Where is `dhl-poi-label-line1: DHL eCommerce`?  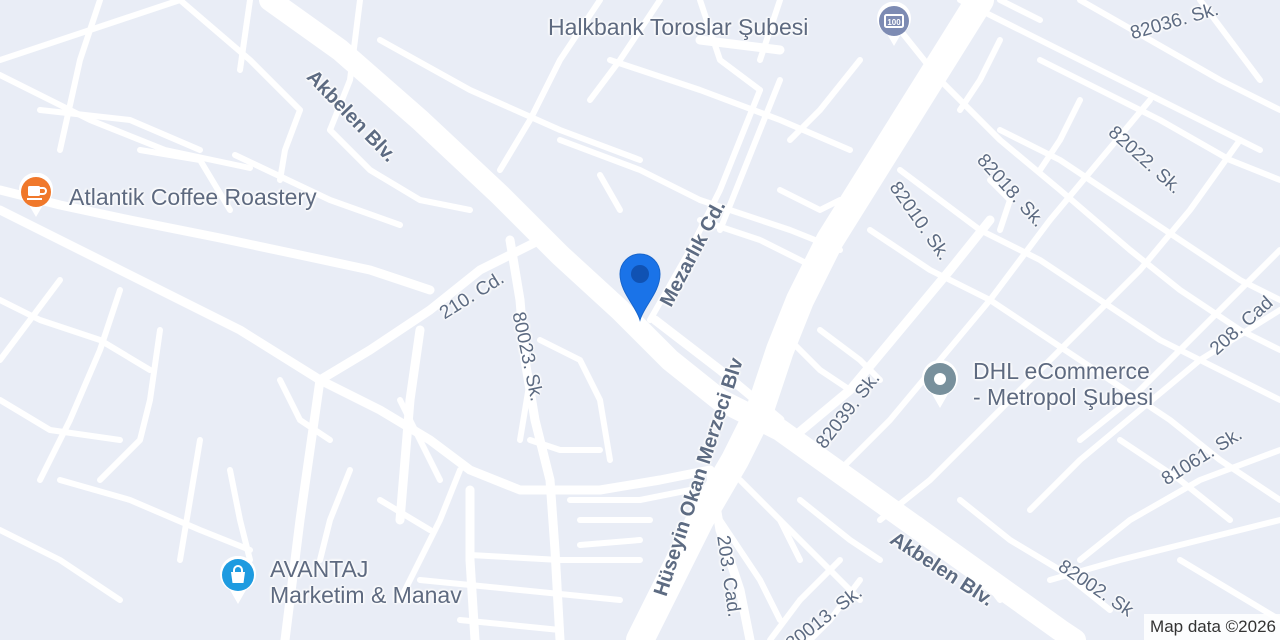 dhl-poi-label-line1: DHL eCommerce is located at coordinates (1061, 371).